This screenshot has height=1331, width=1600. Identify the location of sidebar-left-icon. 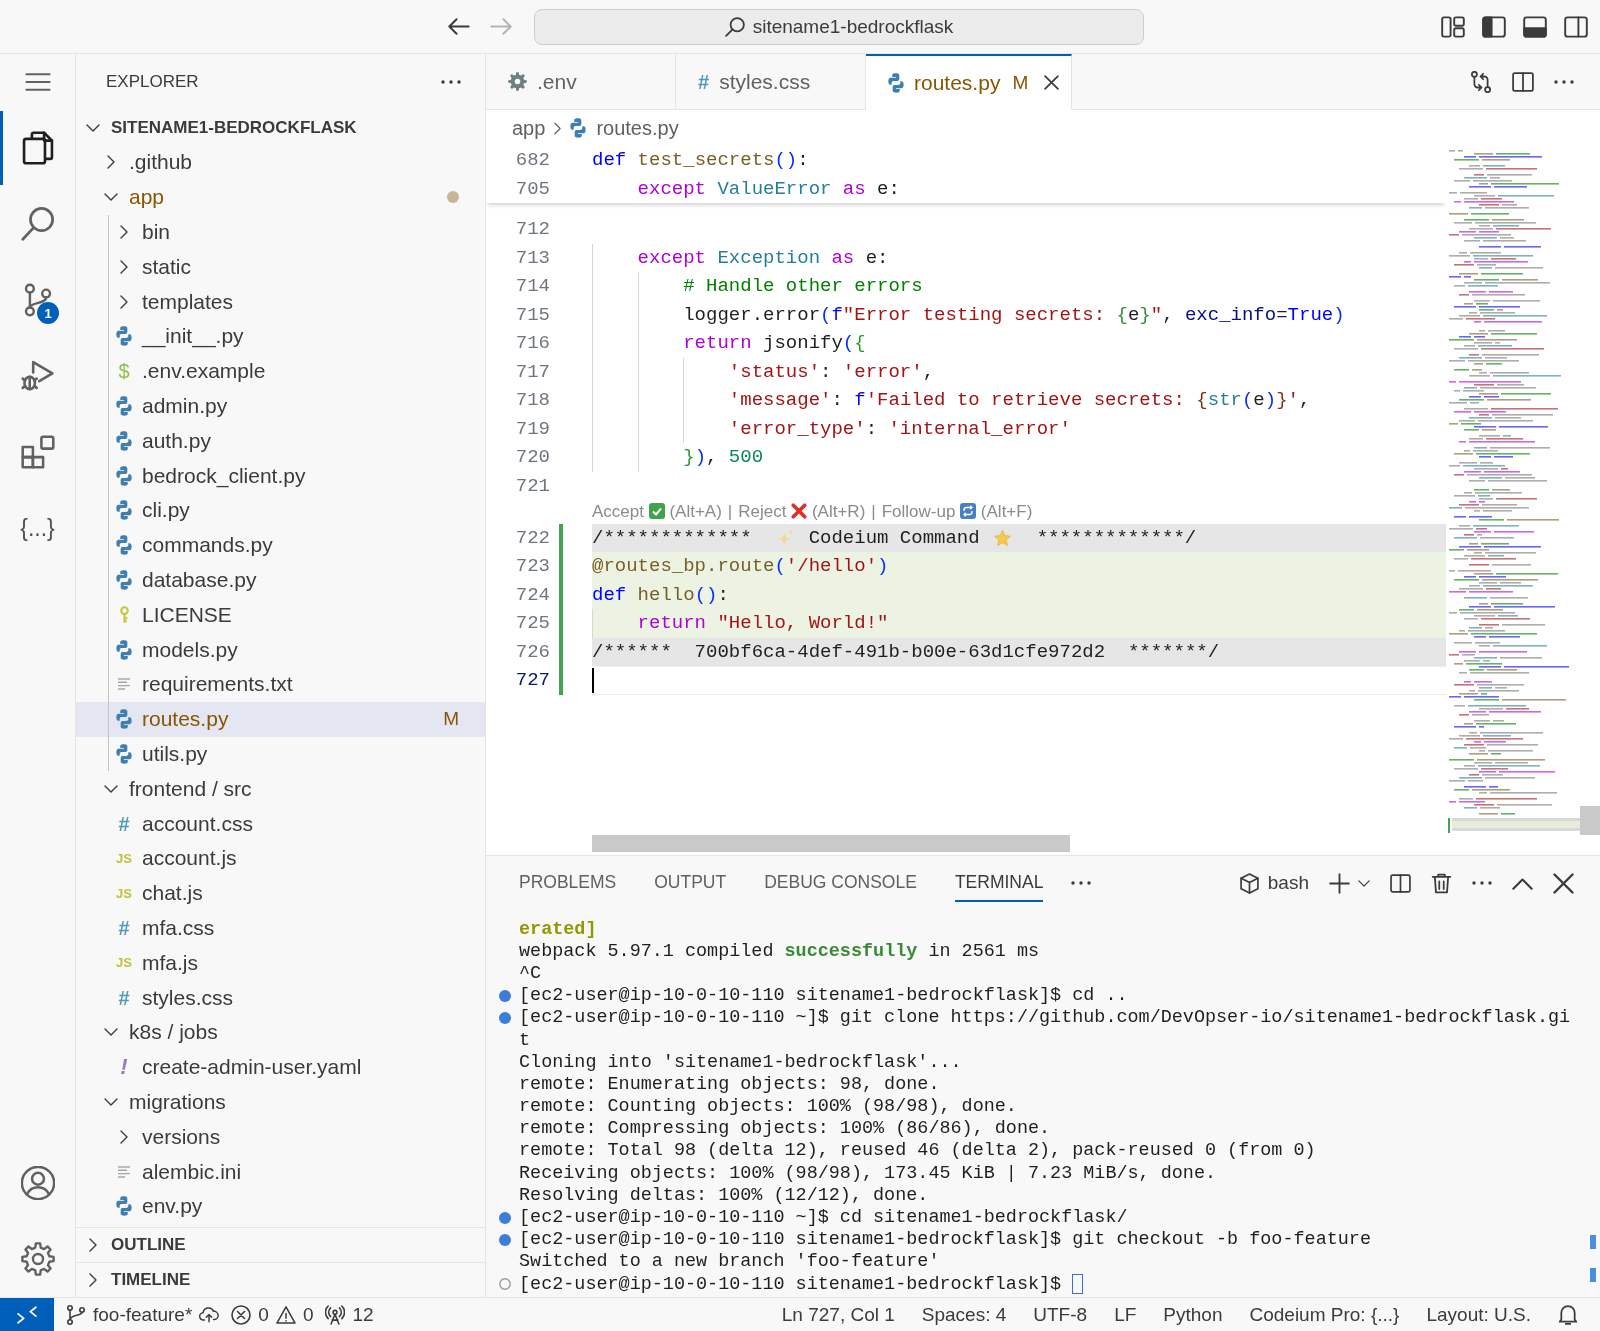
(1494, 26).